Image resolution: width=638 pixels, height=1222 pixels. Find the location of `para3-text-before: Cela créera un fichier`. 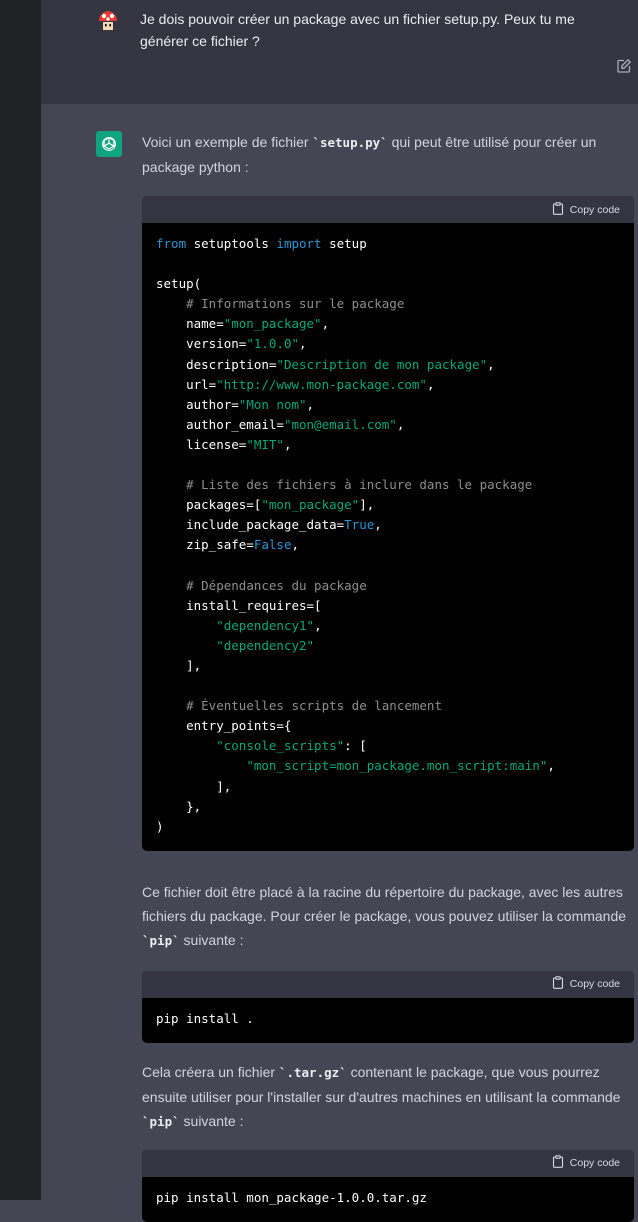

para3-text-before: Cela créera un fichier is located at coordinates (210, 1071).